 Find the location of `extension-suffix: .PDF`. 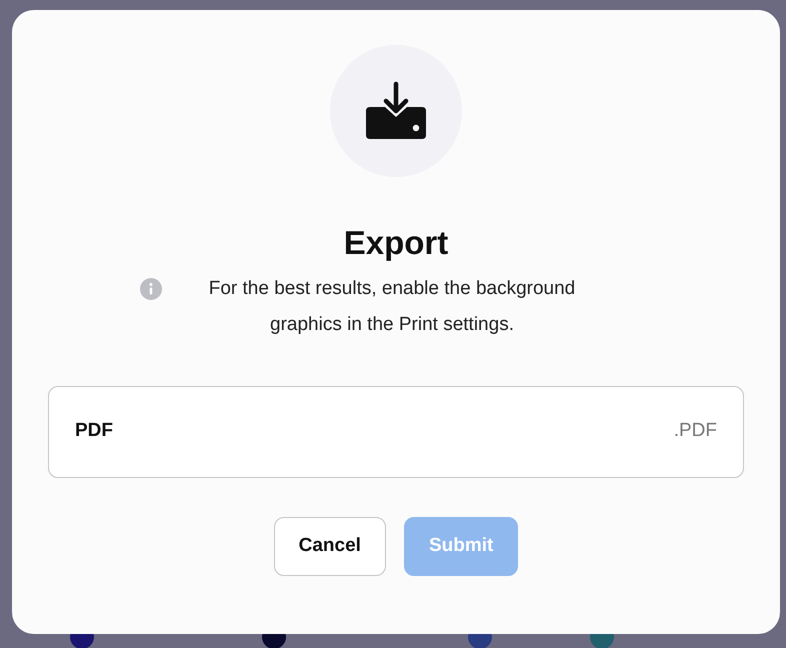

extension-suffix: .PDF is located at coordinates (695, 431).